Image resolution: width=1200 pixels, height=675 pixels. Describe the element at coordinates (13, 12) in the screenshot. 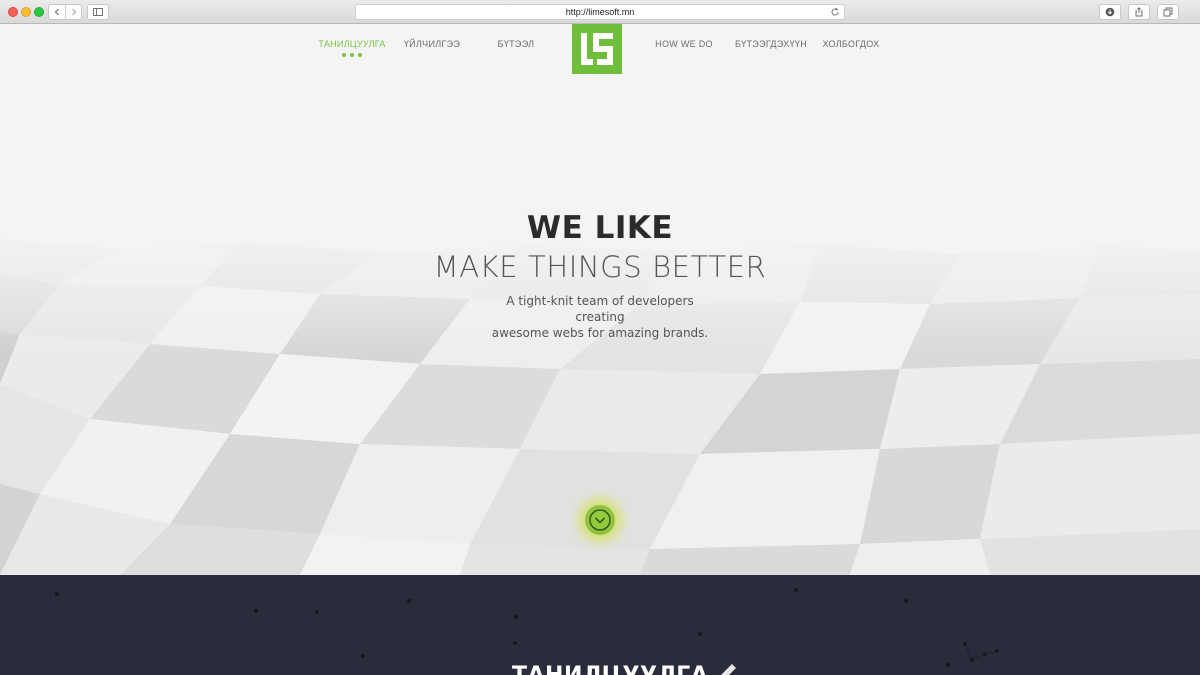

I see `close-window-button` at that location.